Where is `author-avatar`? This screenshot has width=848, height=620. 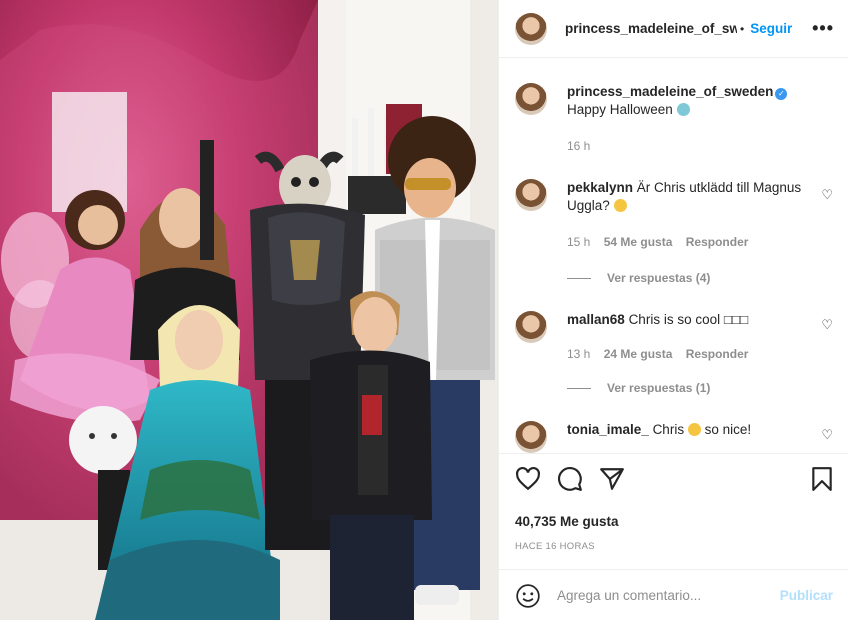
author-avatar is located at coordinates (531, 28).